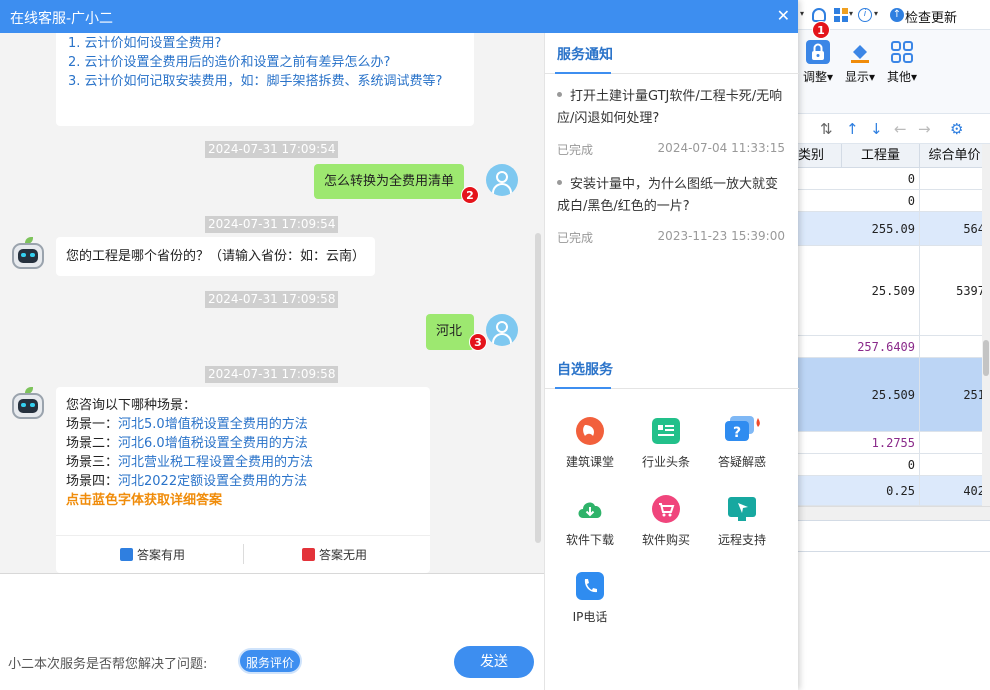  I want to click on adjust-label: 调整▾, so click(818, 77).